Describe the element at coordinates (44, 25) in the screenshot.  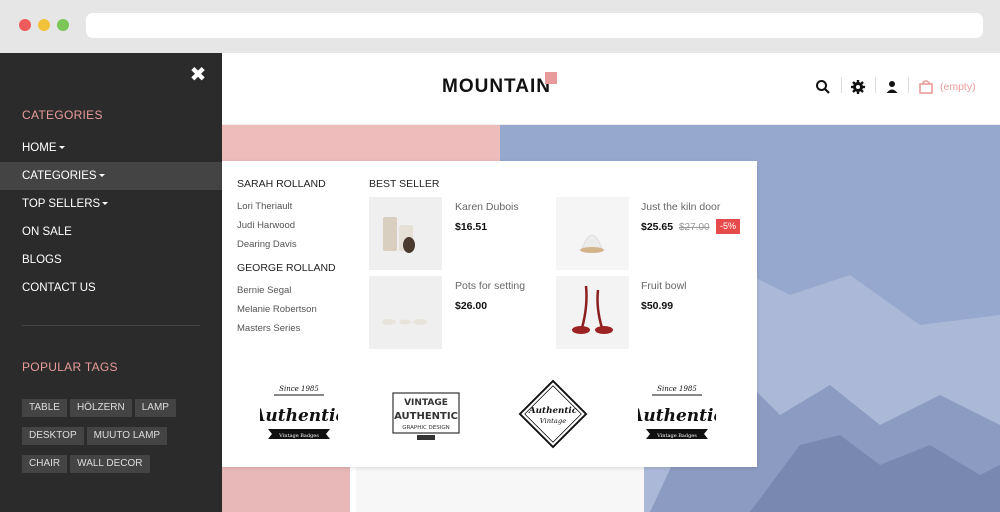
I see `minimize-window-dot` at that location.